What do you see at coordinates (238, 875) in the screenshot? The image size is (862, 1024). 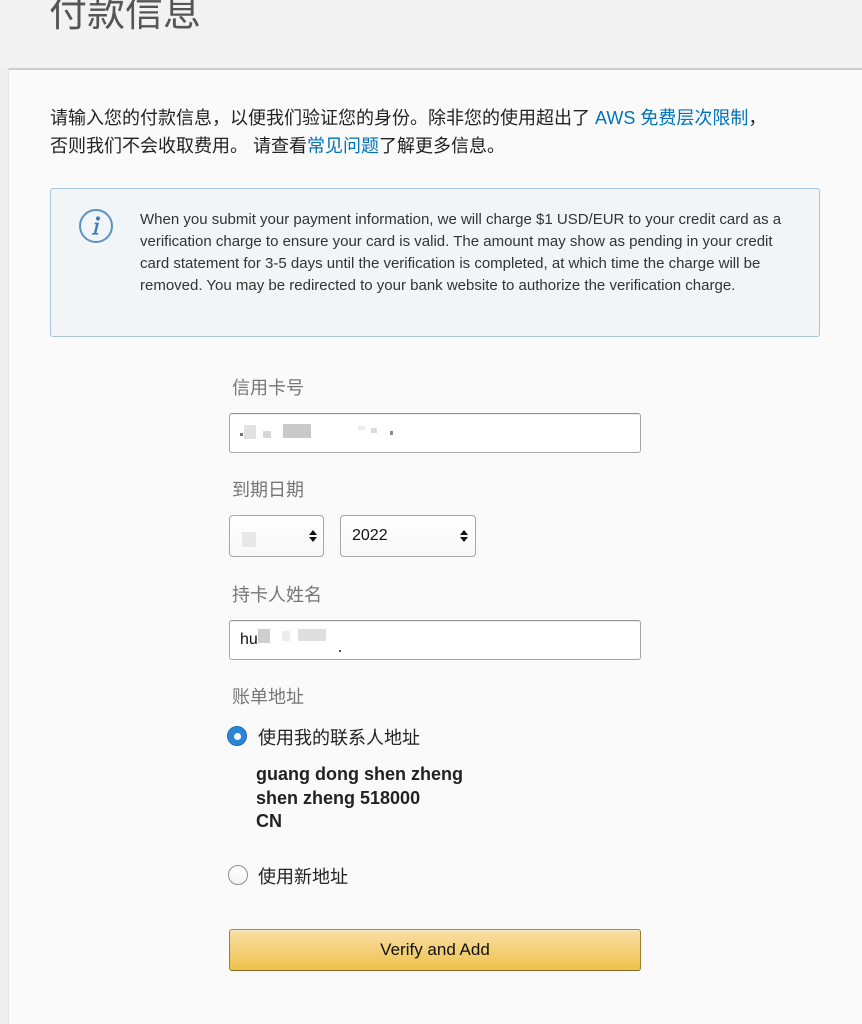 I see `radio-new-address` at bounding box center [238, 875].